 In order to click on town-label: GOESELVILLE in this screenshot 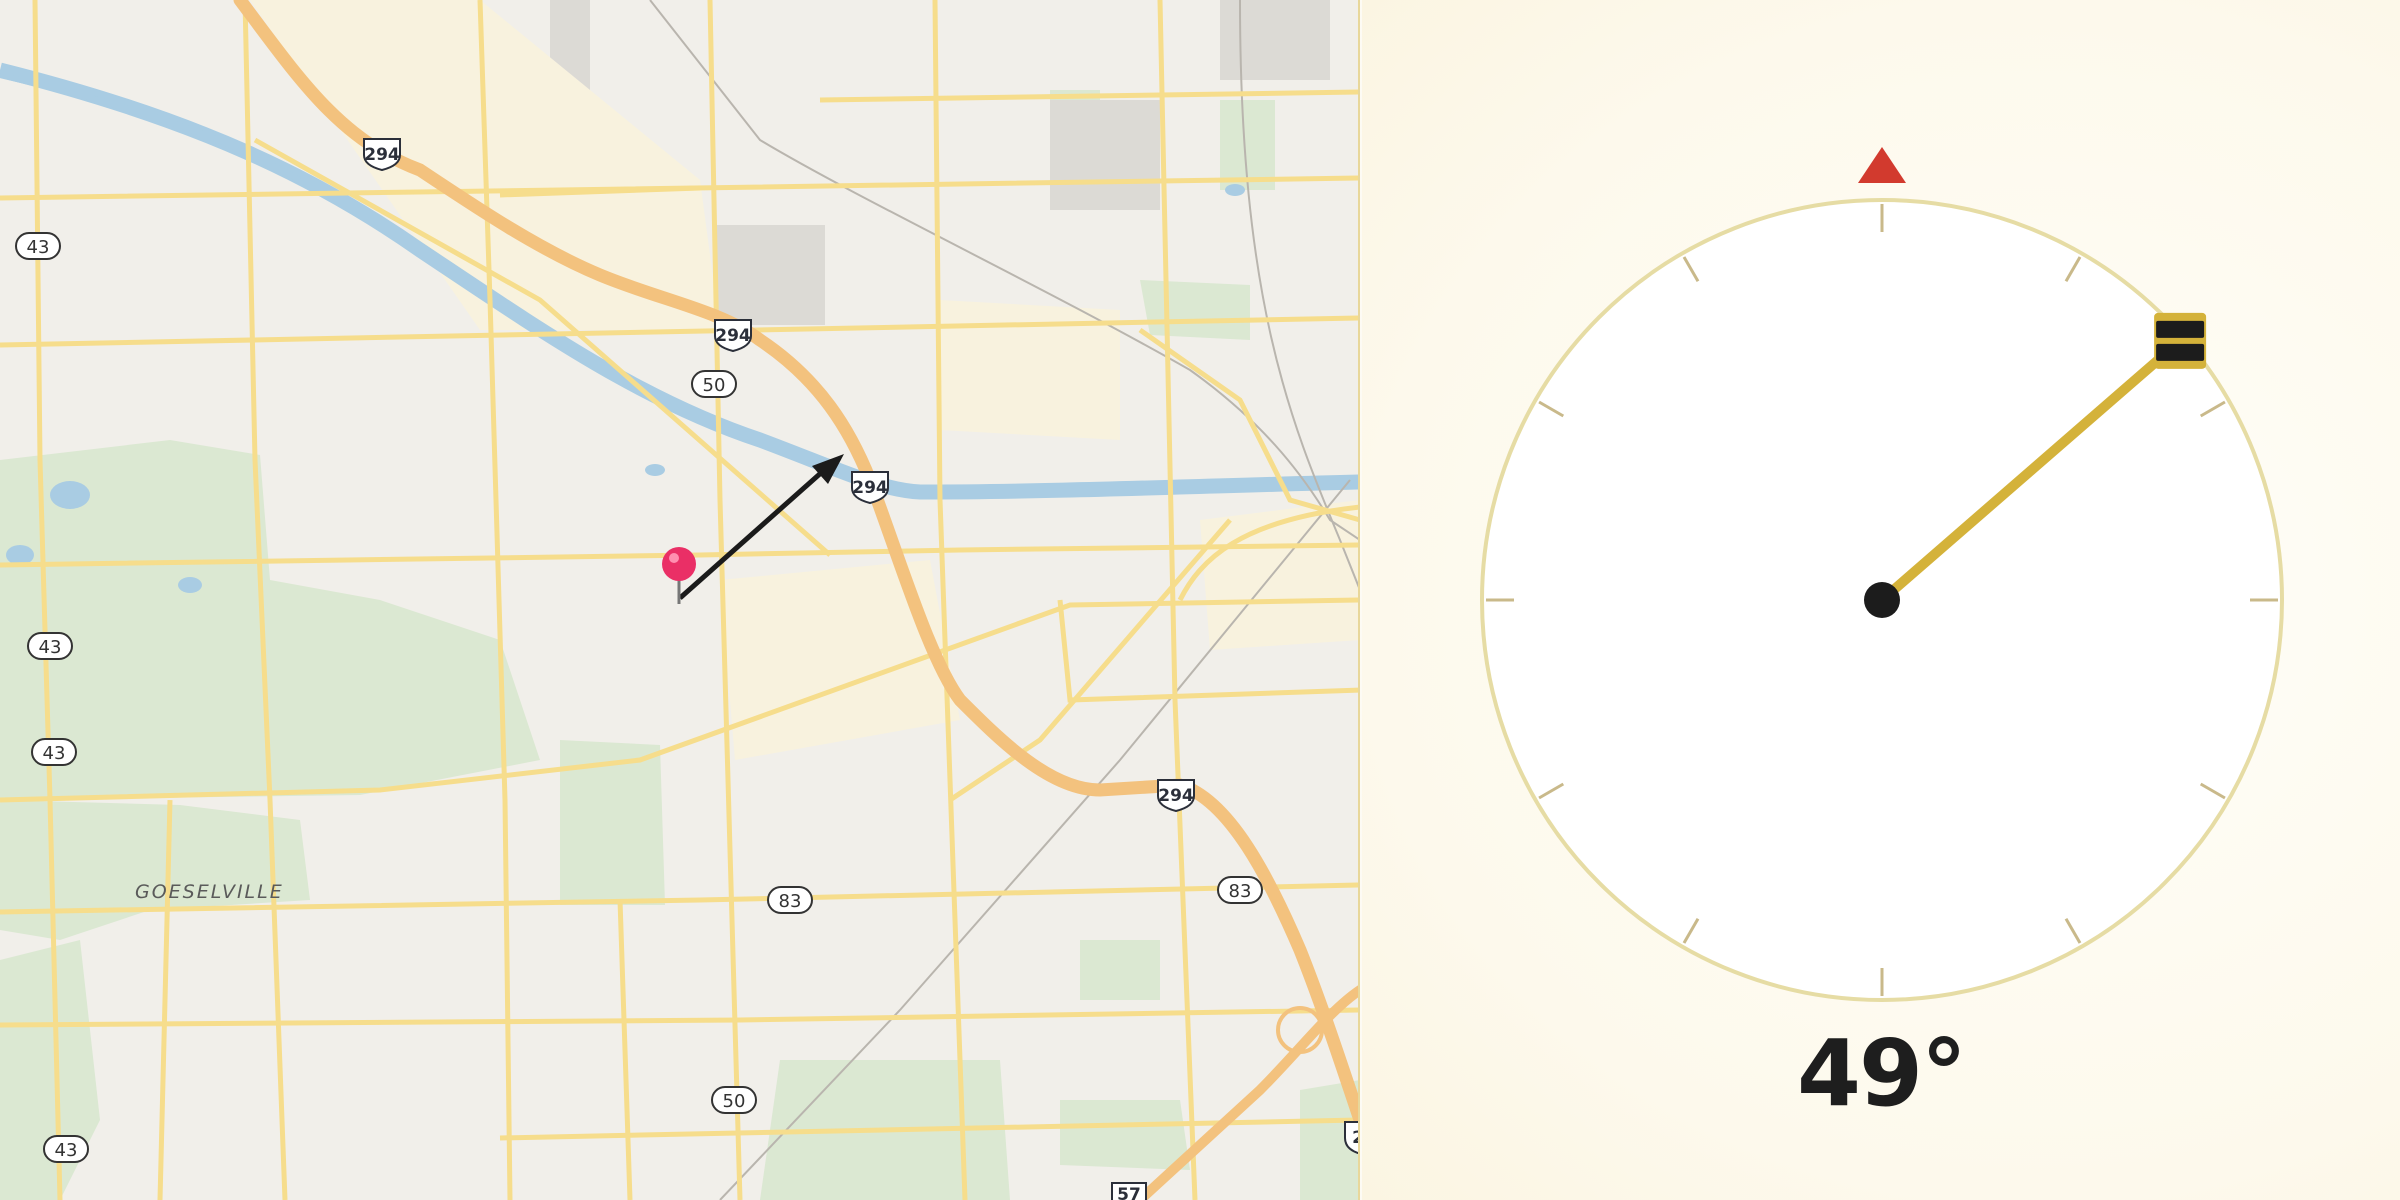, I will do `click(209, 892)`.